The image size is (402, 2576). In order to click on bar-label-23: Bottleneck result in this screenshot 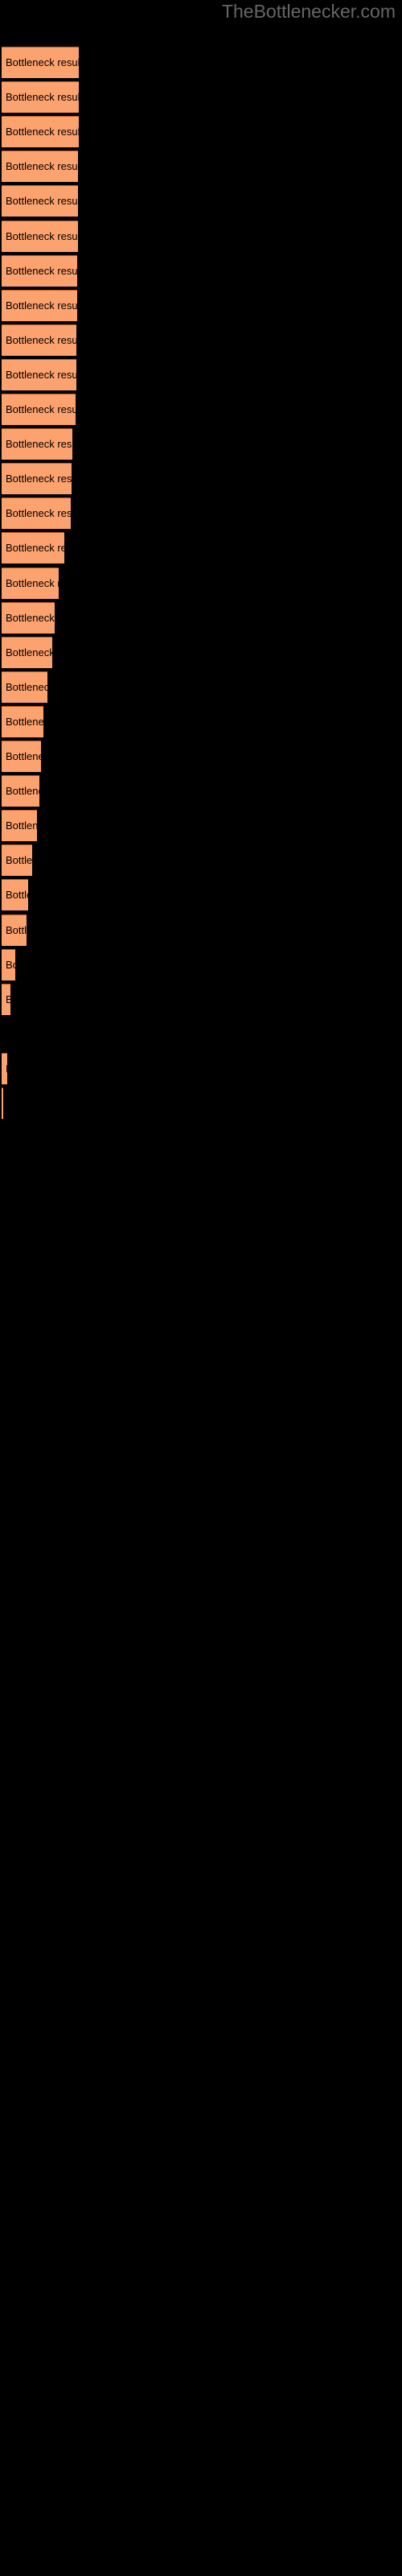, I will do `click(21, 825)`.